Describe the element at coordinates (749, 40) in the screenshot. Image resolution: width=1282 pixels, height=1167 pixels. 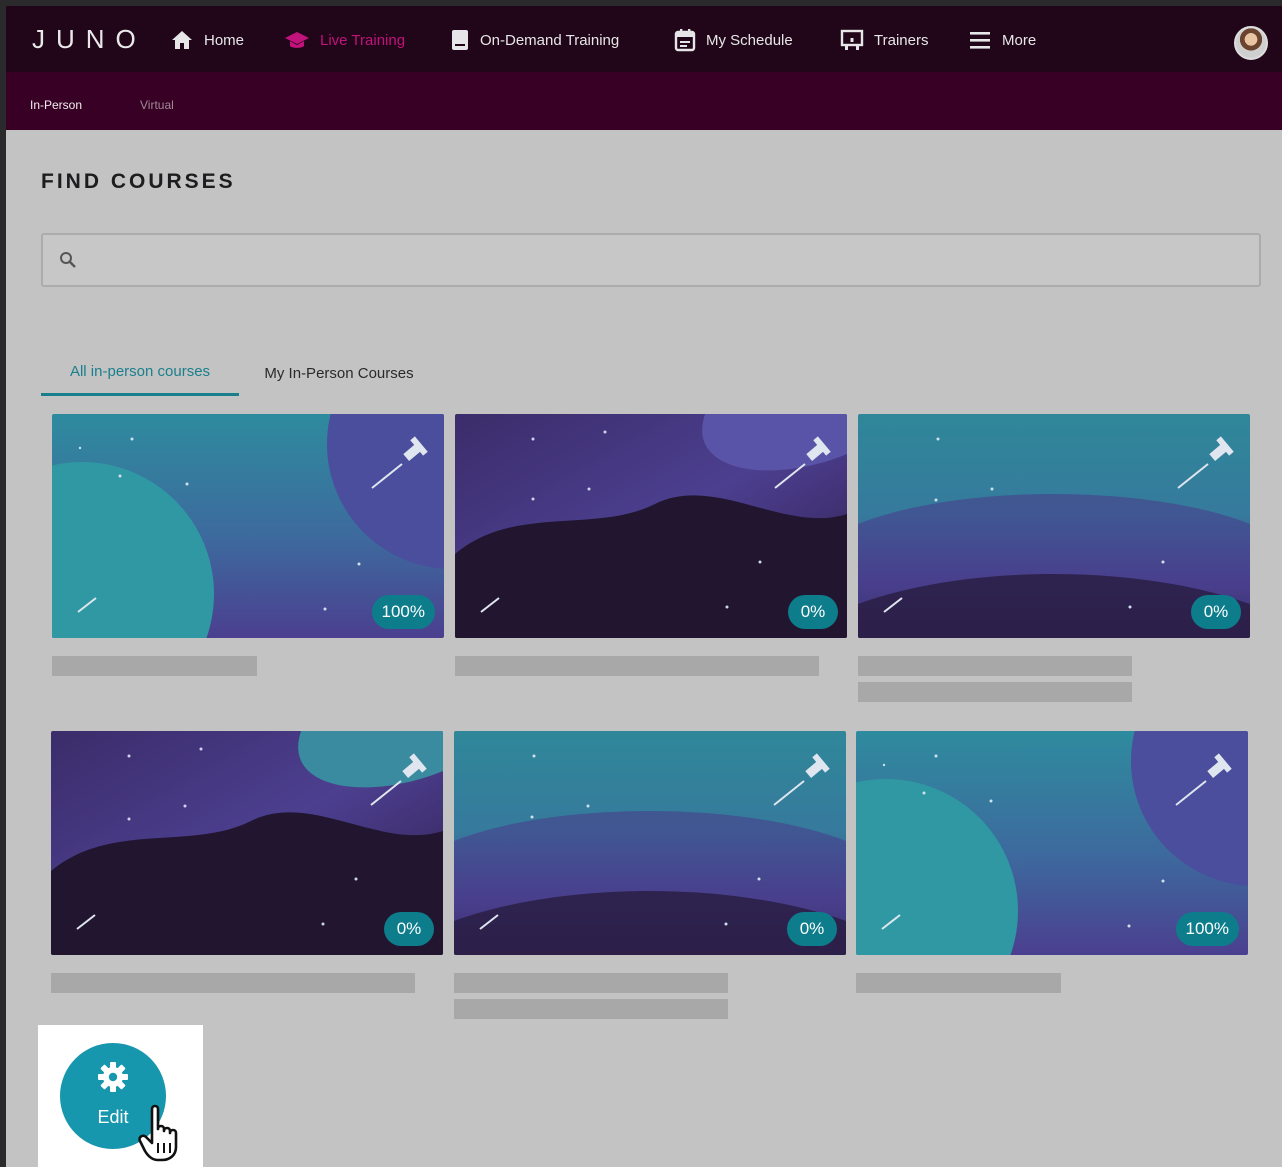
I see `nav-my-schedule-label: My Schedule` at that location.